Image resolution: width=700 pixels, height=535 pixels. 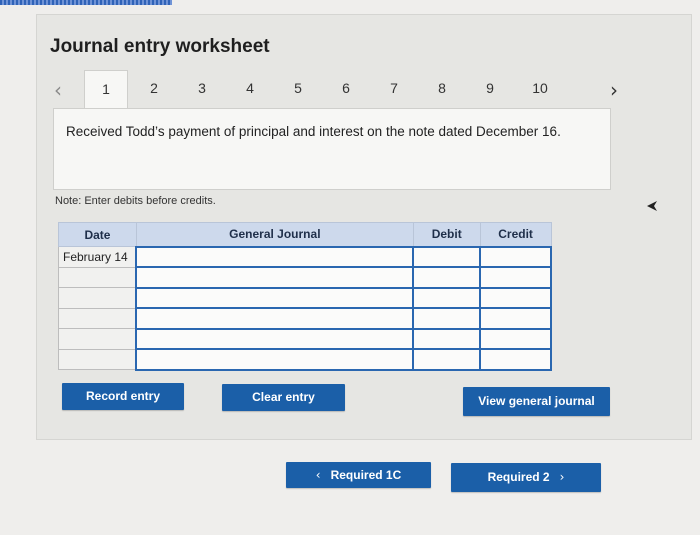 I want to click on tab-10: 10, so click(x=540, y=89).